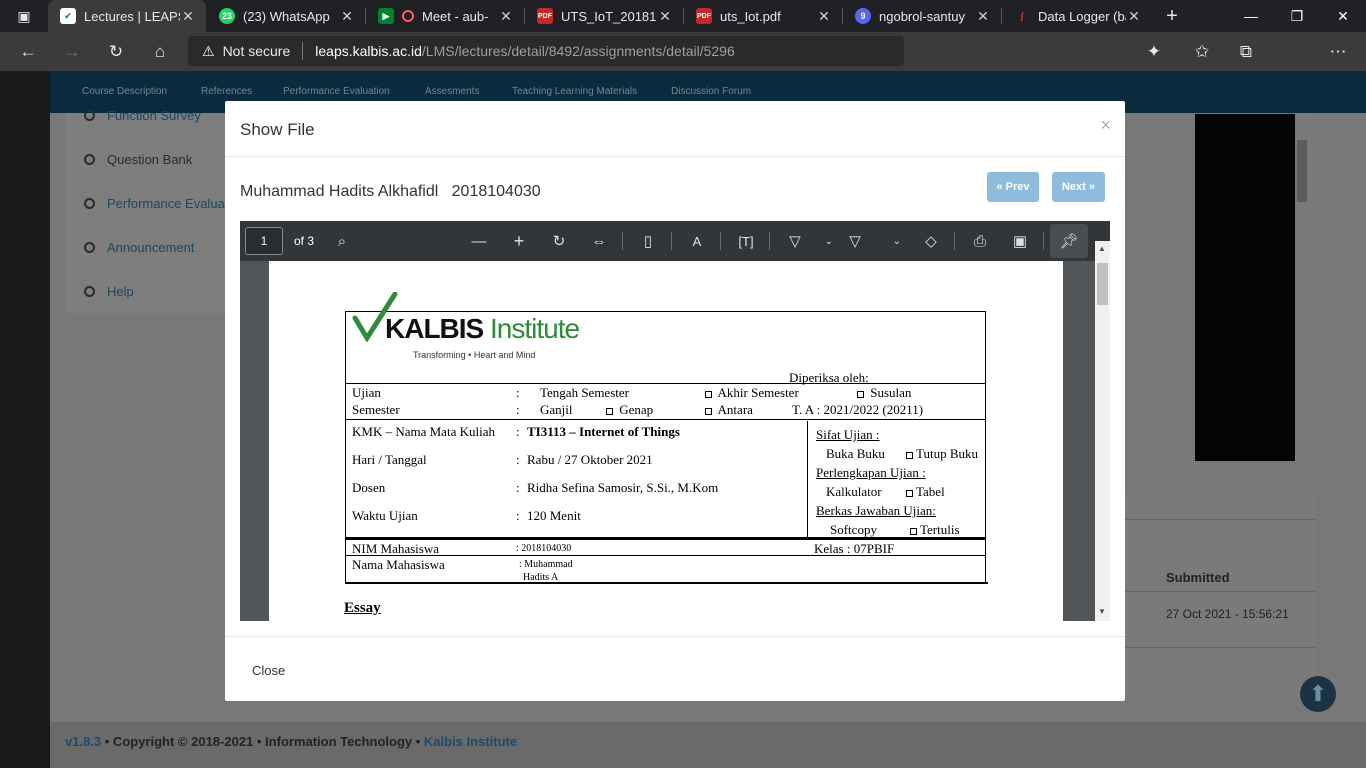  Describe the element at coordinates (925, 492) in the screenshot. I see `perlengkapan-tabel: Tabel` at that location.